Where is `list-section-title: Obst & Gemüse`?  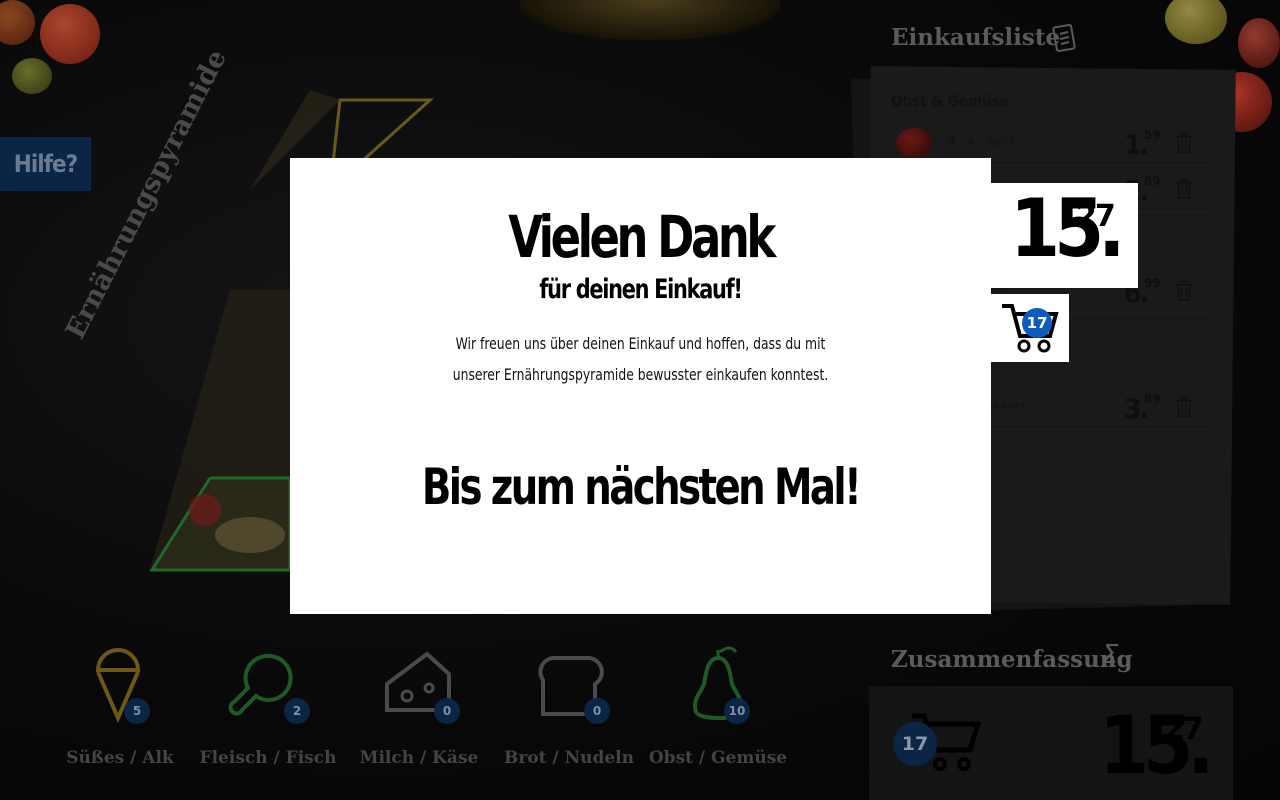 list-section-title: Obst & Gemüse is located at coordinates (950, 101).